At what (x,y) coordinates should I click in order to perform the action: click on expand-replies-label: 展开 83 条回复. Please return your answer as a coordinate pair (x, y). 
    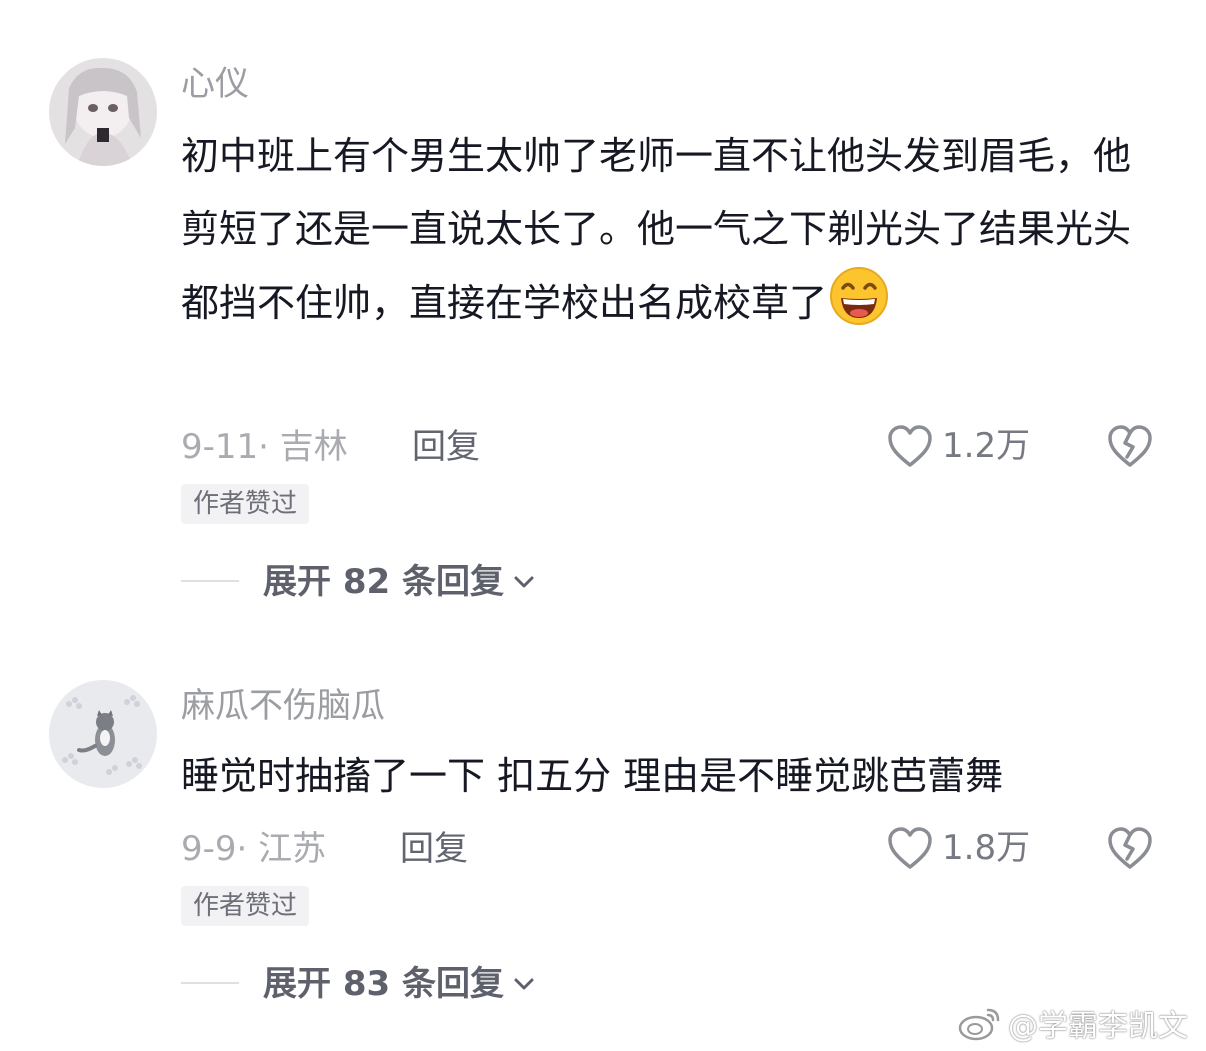
    Looking at the image, I should click on (383, 984).